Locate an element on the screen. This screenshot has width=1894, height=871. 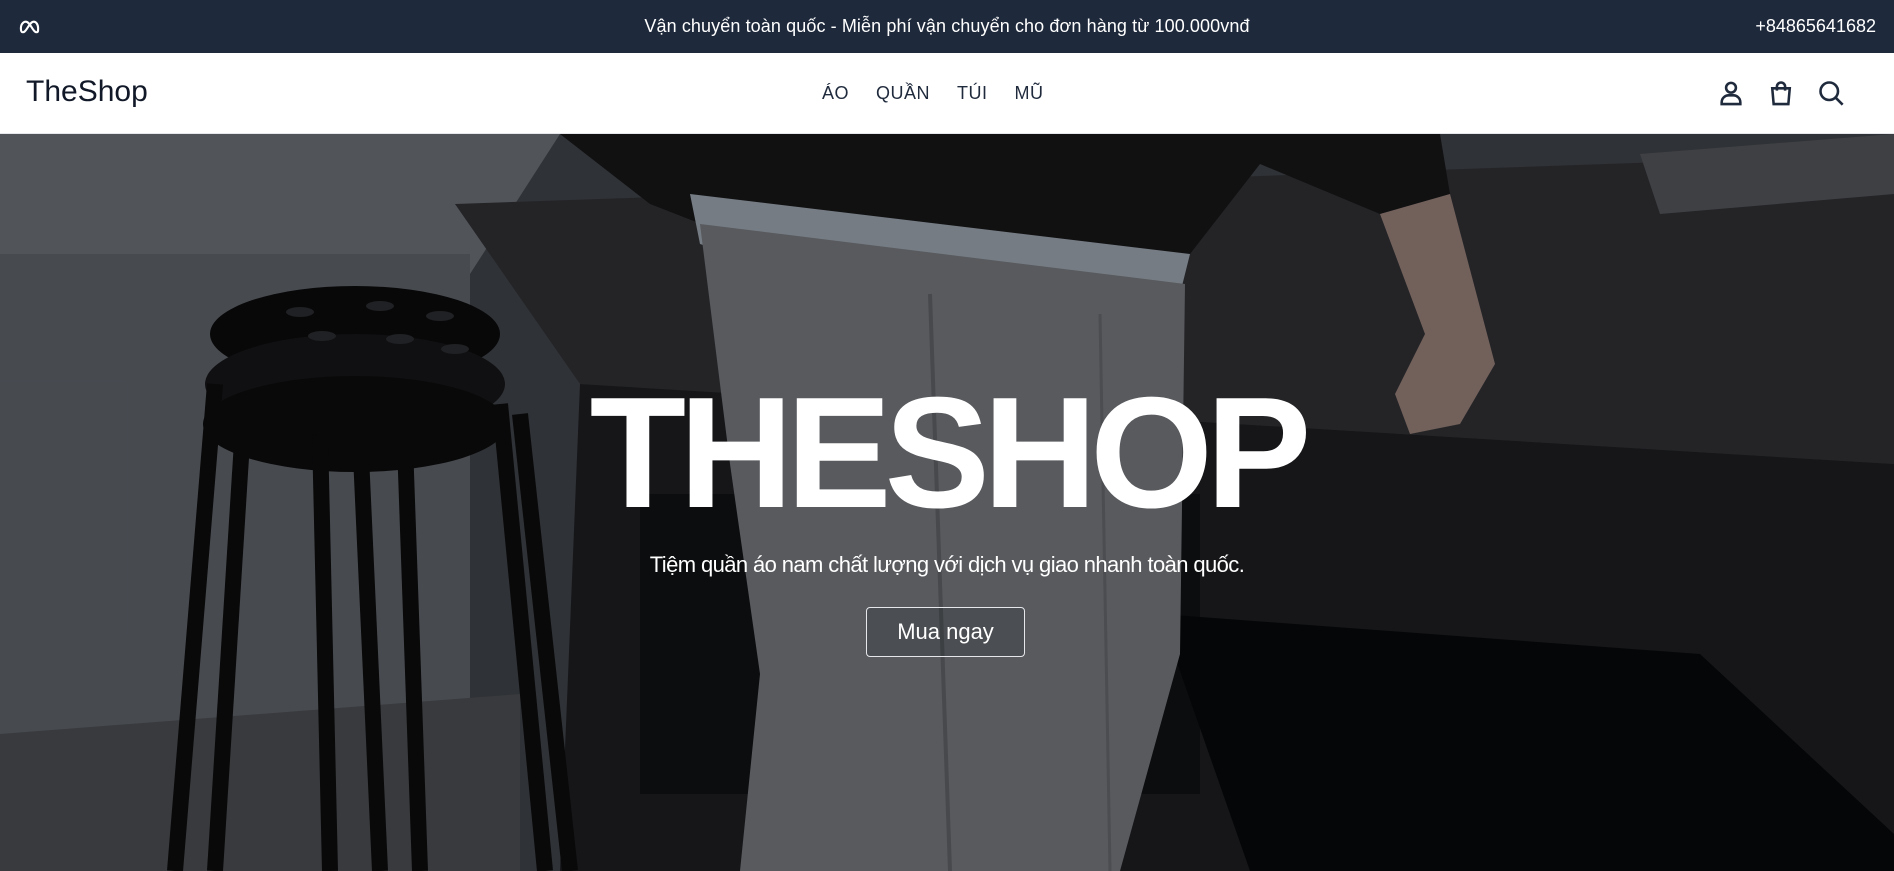
nav-item-quan: QUẦN is located at coordinates (903, 93).